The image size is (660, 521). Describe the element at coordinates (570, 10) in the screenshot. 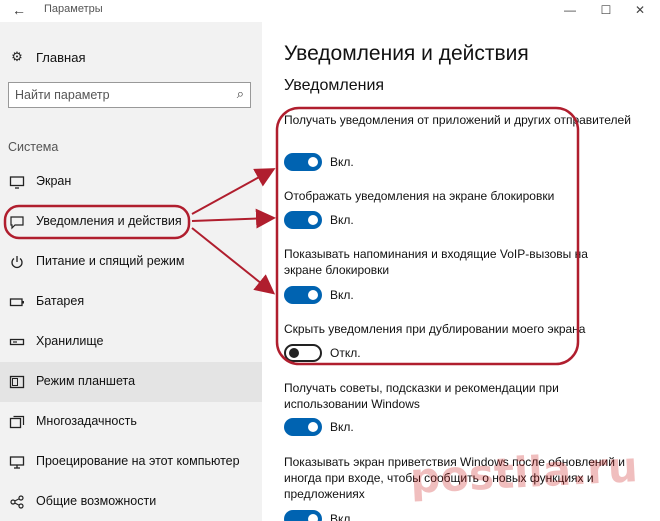

I see `minimize-button: —` at that location.